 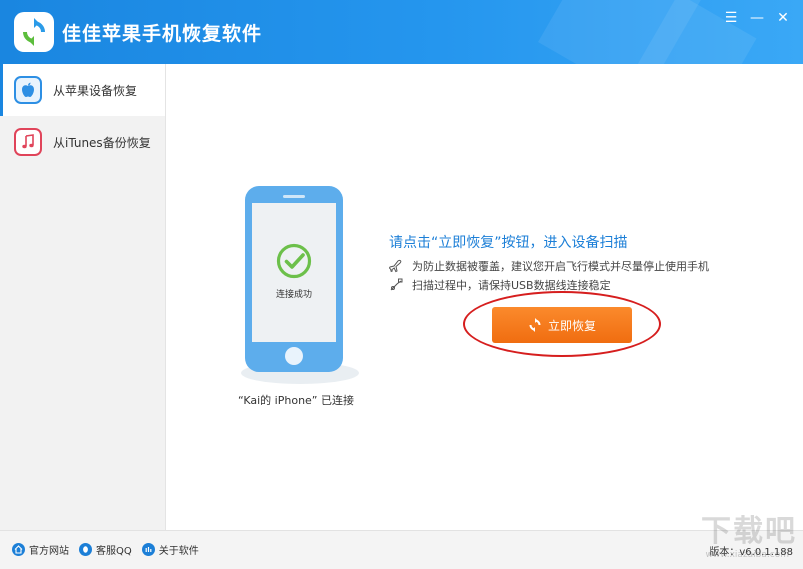 What do you see at coordinates (85, 549) in the screenshot?
I see `qq-icon` at bounding box center [85, 549].